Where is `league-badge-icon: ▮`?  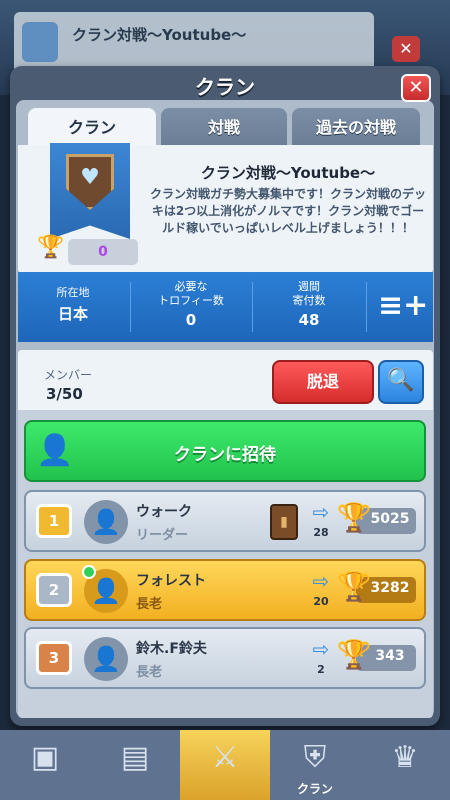 league-badge-icon: ▮ is located at coordinates (284, 522).